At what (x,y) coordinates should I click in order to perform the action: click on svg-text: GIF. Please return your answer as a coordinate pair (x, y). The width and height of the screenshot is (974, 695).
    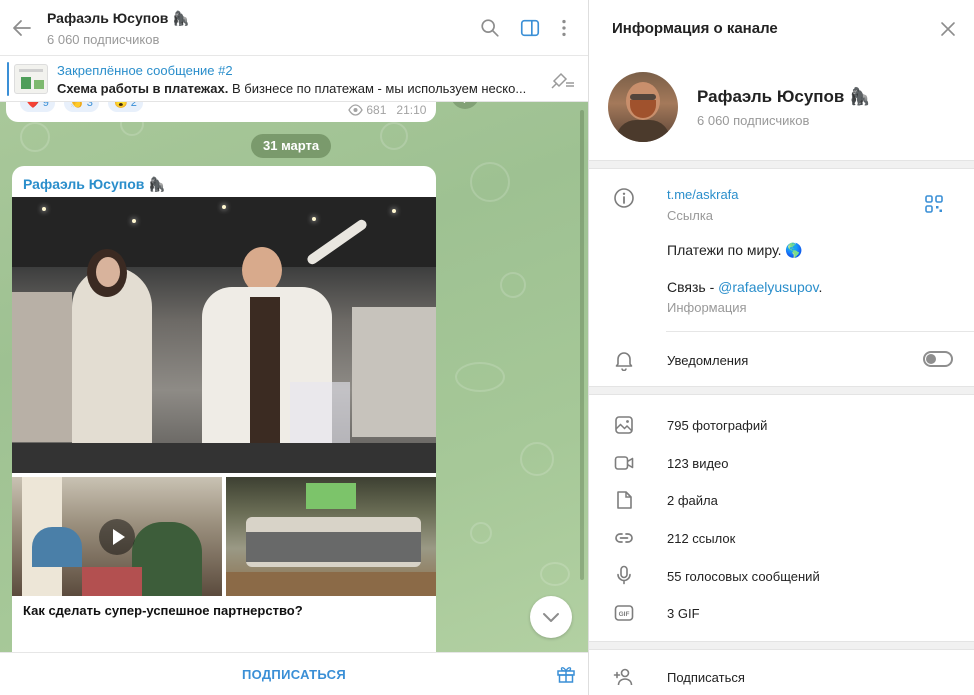
    Looking at the image, I should click on (624, 614).